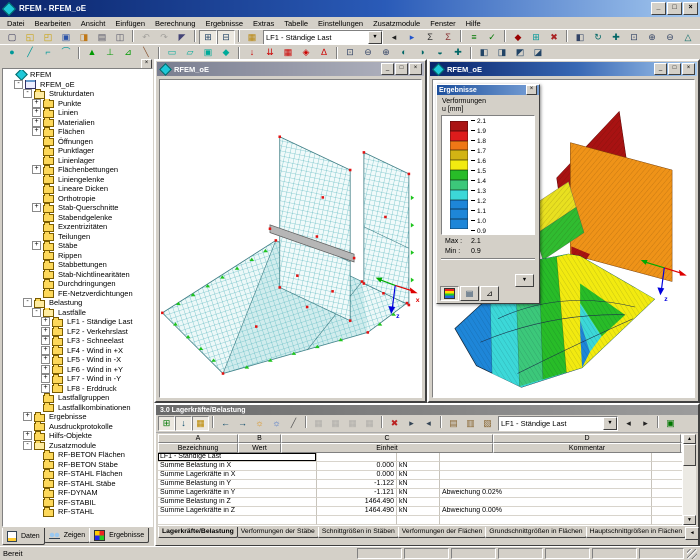  I want to click on navigator-header: ×, so click(77, 64).